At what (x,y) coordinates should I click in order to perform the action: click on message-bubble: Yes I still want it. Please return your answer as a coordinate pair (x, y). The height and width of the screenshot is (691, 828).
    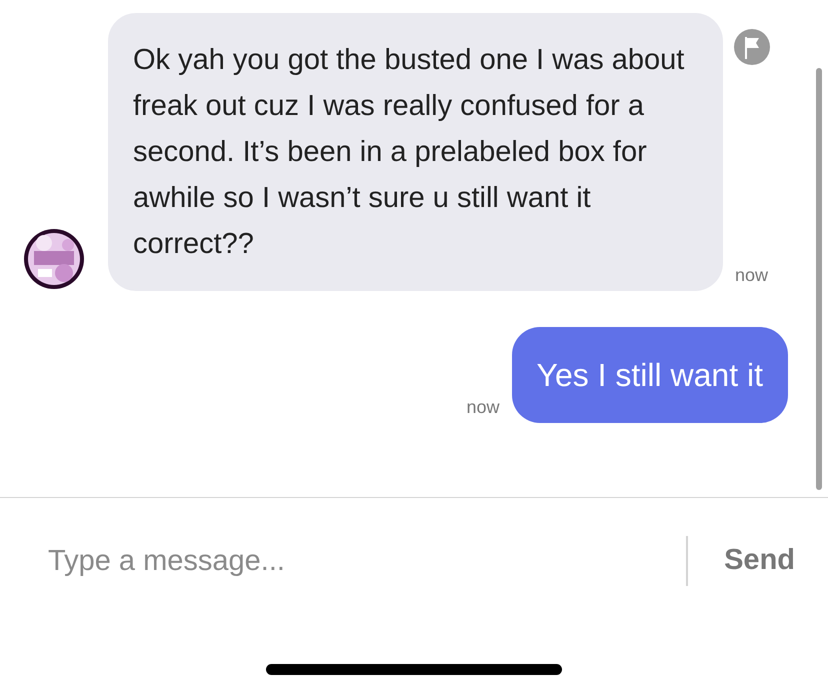
    Looking at the image, I should click on (650, 375).